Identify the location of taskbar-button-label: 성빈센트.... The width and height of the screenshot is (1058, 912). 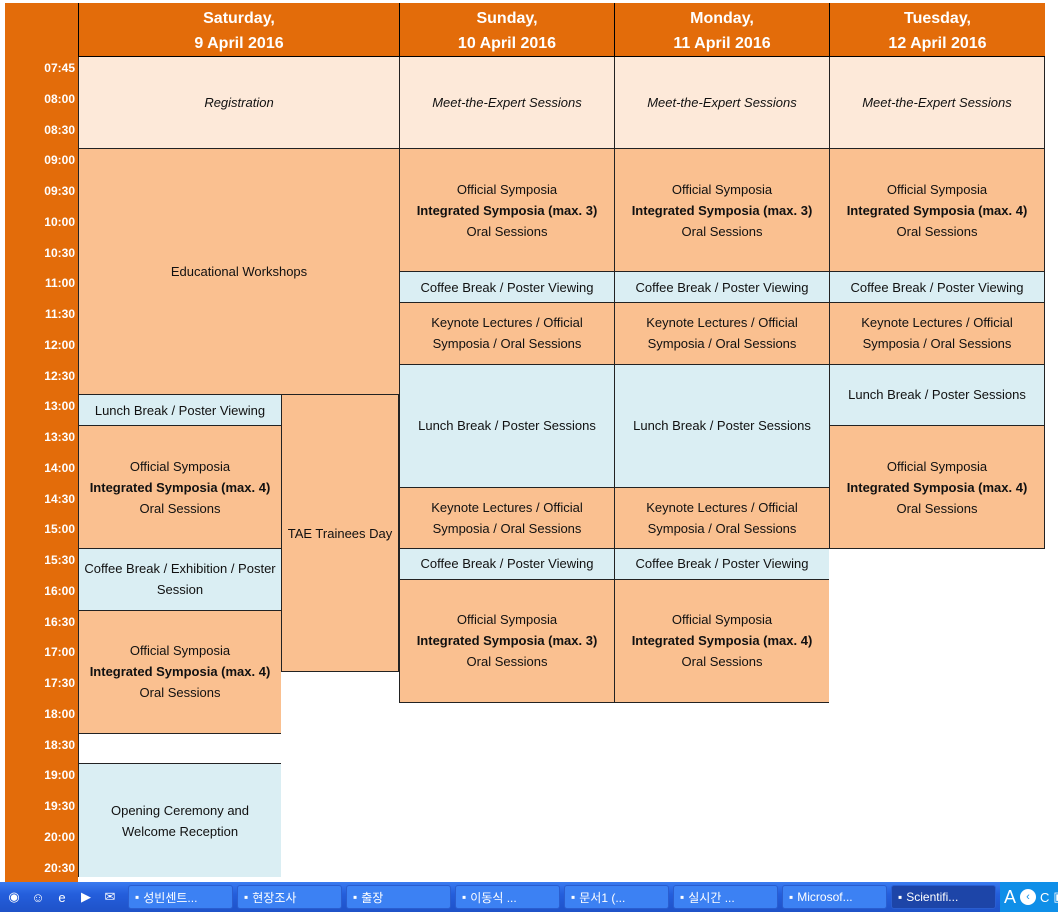
(170, 897).